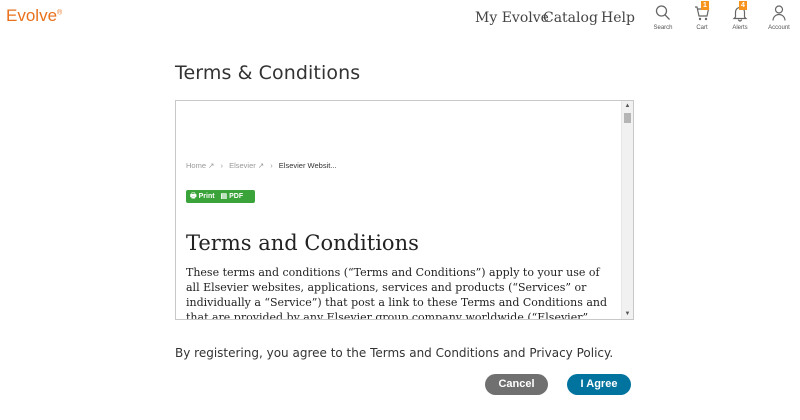 This screenshot has width=800, height=420. Describe the element at coordinates (599, 384) in the screenshot. I see `agree-button: I Agree` at that location.